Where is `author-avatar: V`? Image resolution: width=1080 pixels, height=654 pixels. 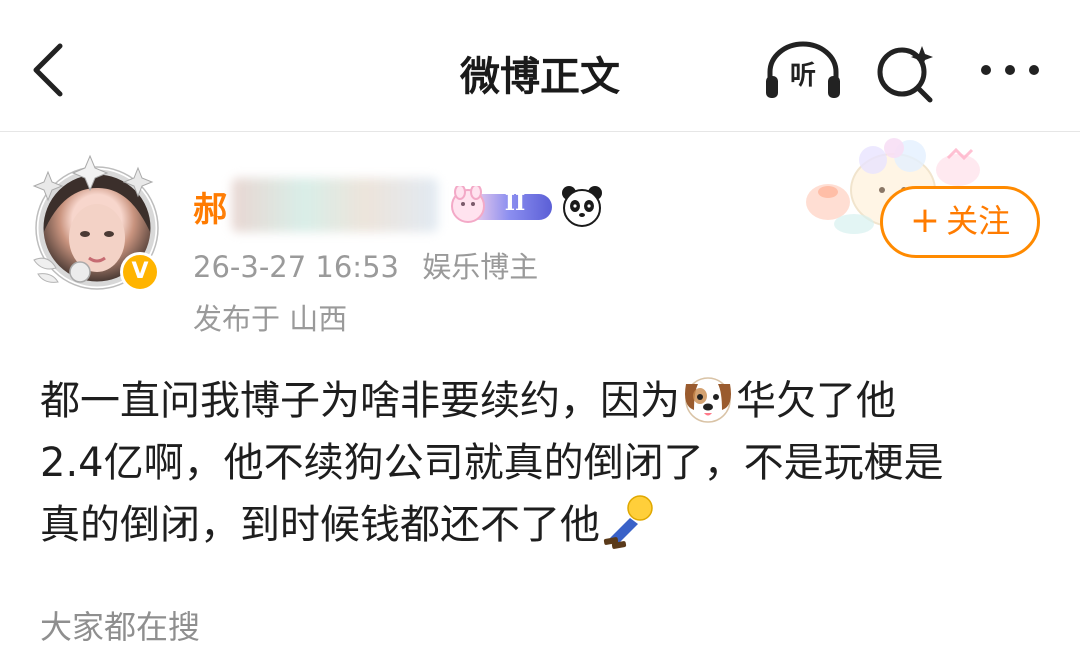 author-avatar: V is located at coordinates (96, 223).